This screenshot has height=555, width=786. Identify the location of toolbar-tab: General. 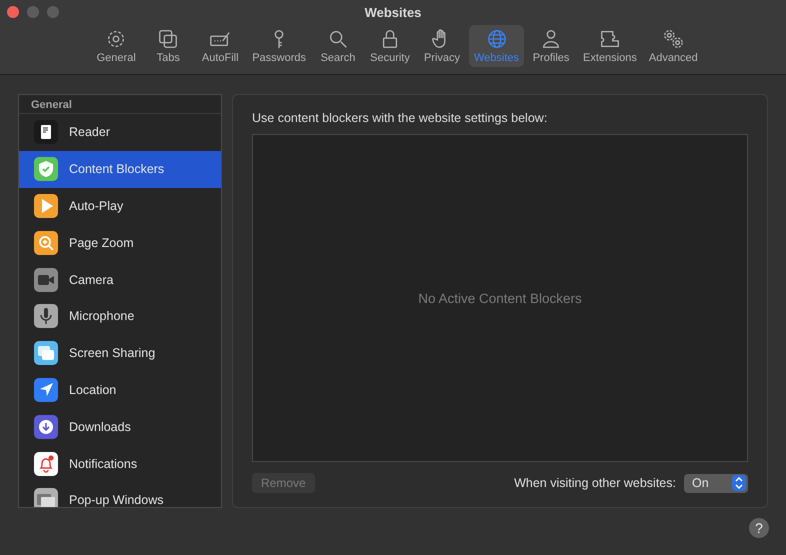
(116, 46).